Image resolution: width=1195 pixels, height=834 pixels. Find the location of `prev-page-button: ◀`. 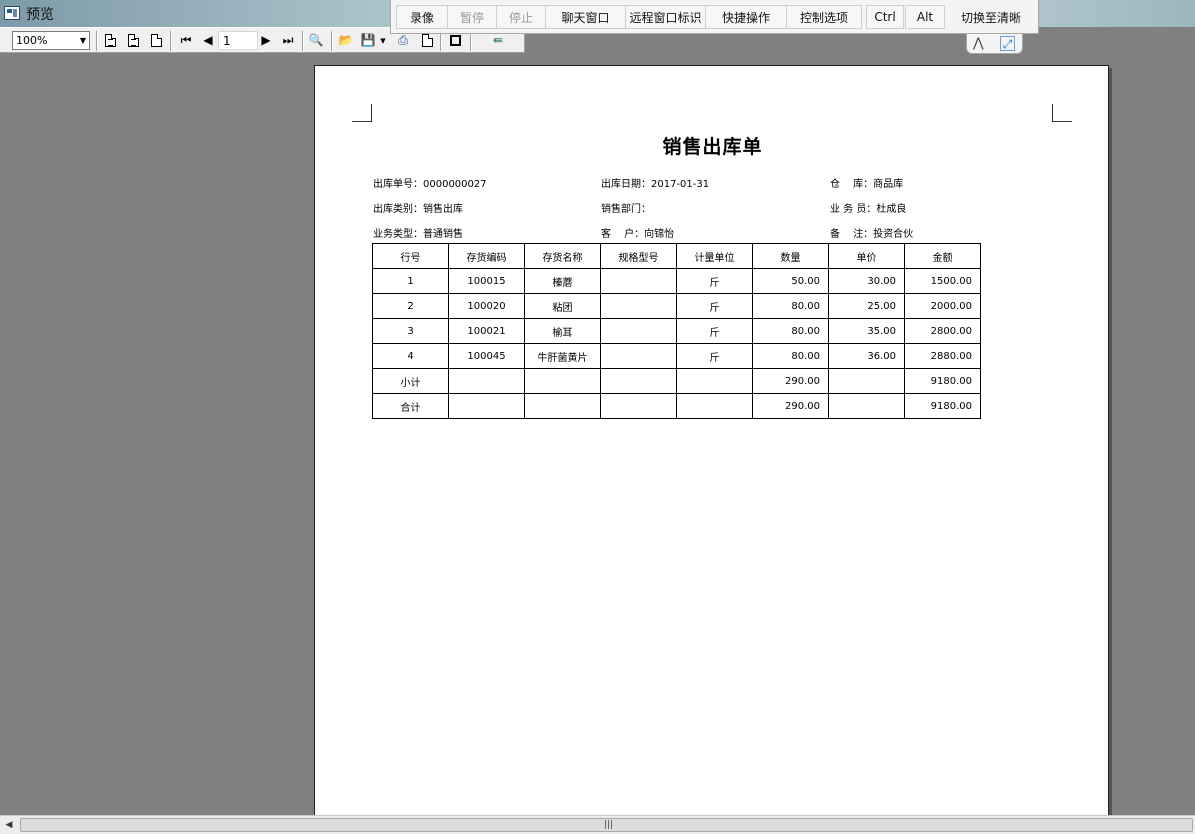

prev-page-button: ◀ is located at coordinates (208, 40).